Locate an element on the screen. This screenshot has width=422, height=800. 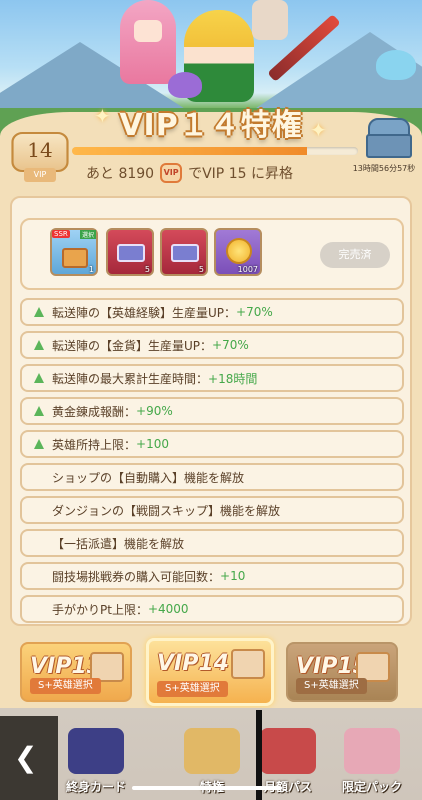
pink-hair-character is located at coordinates (148, 42).